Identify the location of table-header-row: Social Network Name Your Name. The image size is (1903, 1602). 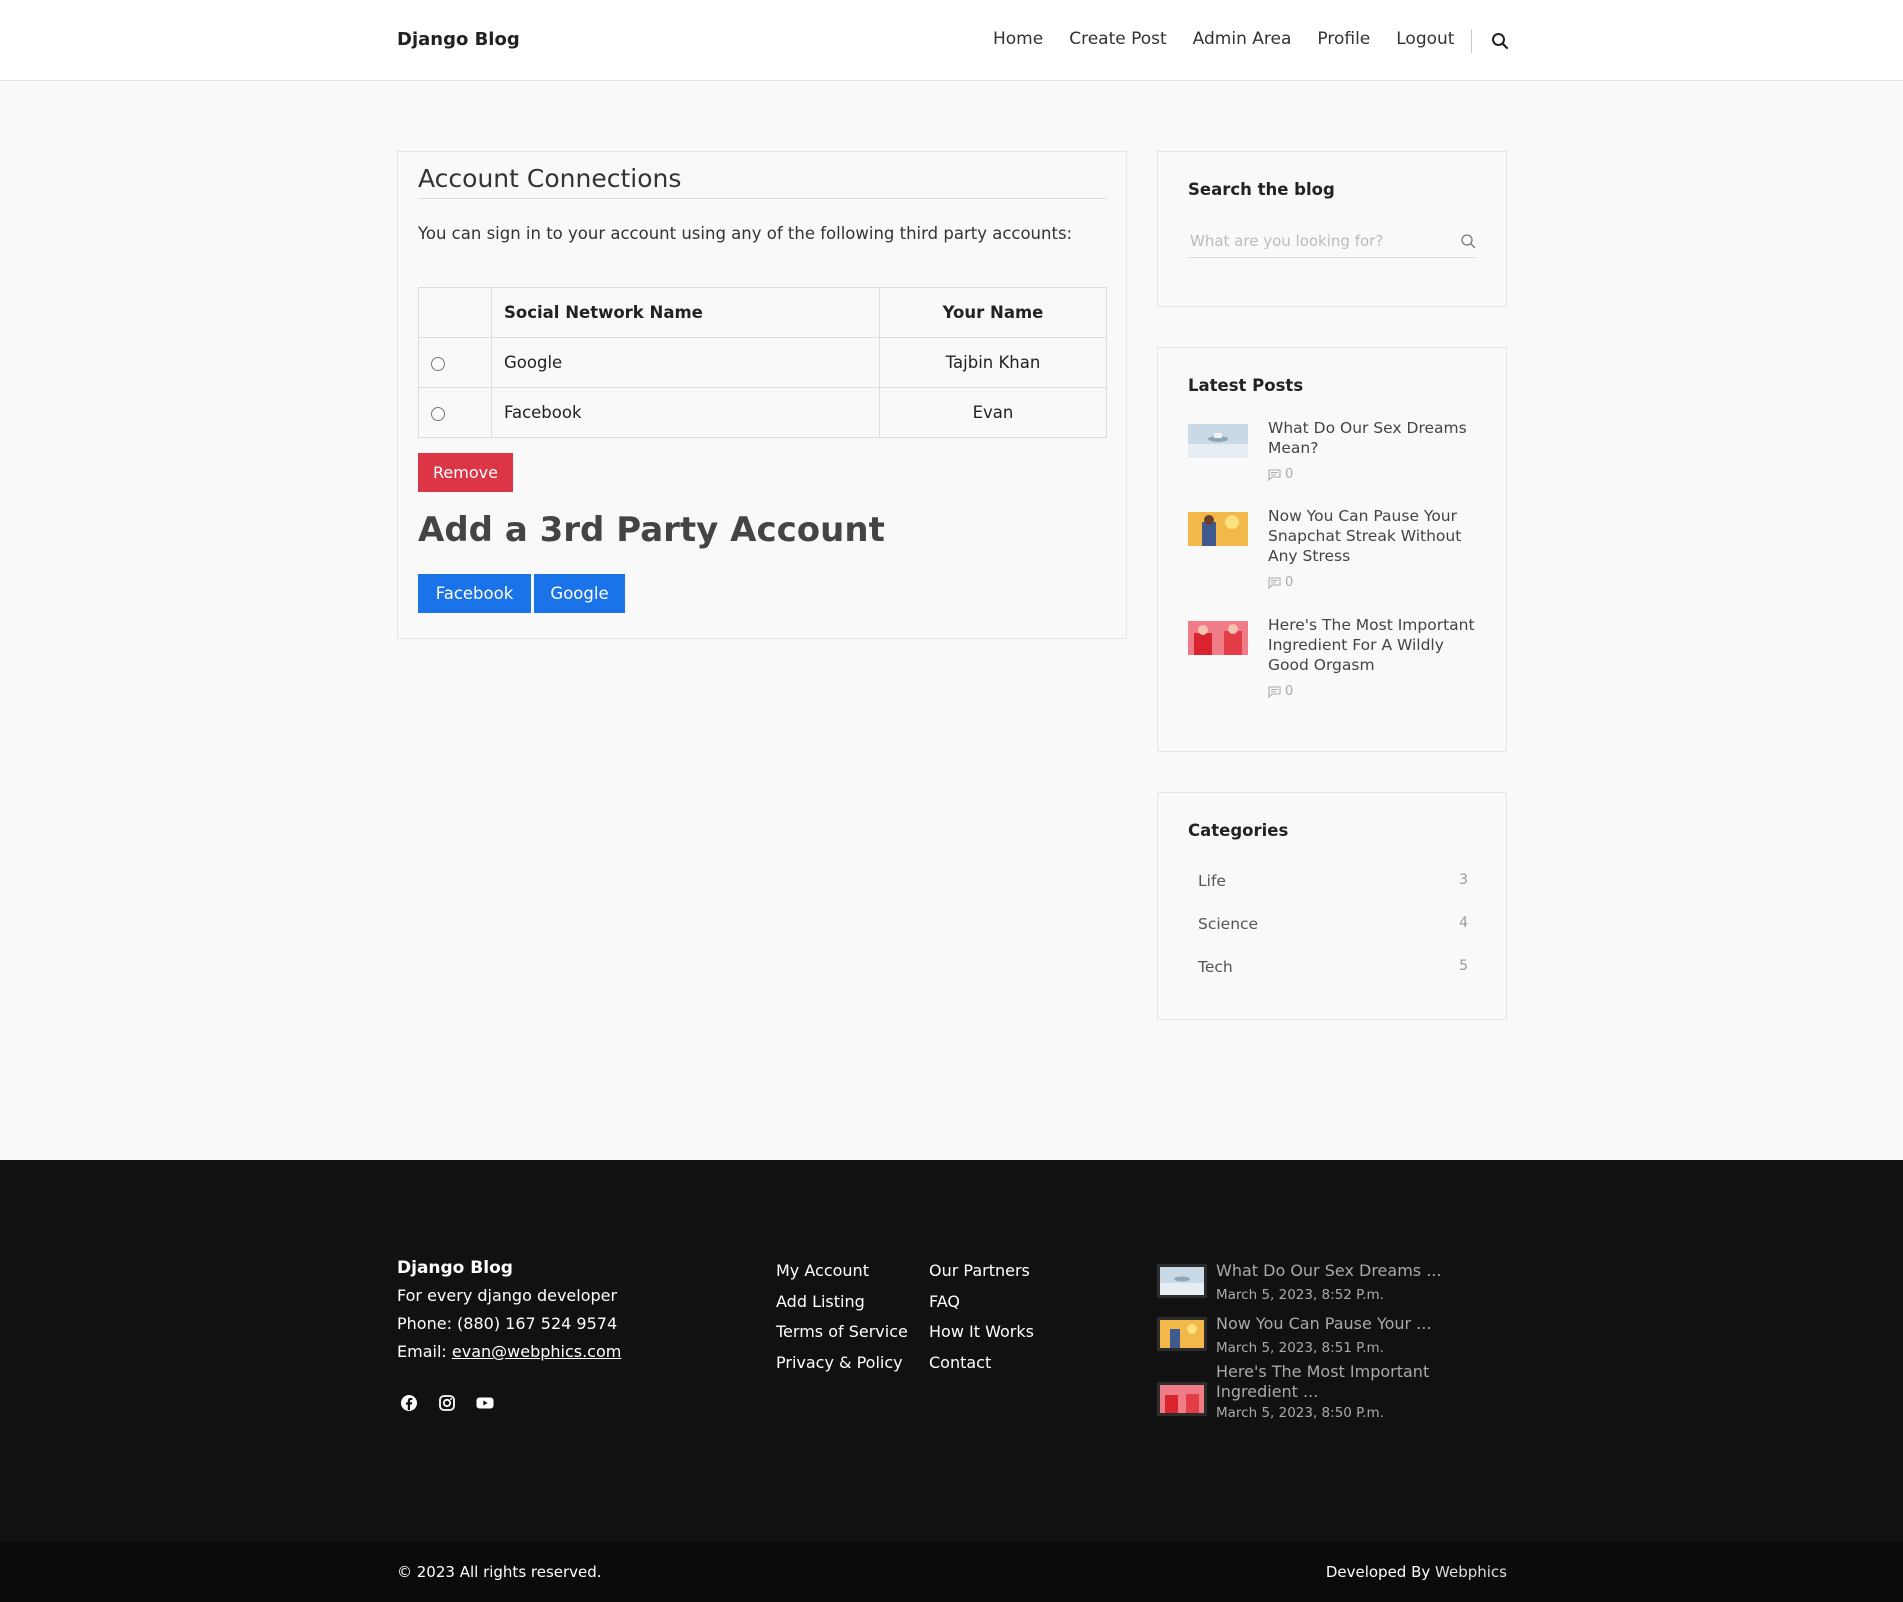
(762, 312).